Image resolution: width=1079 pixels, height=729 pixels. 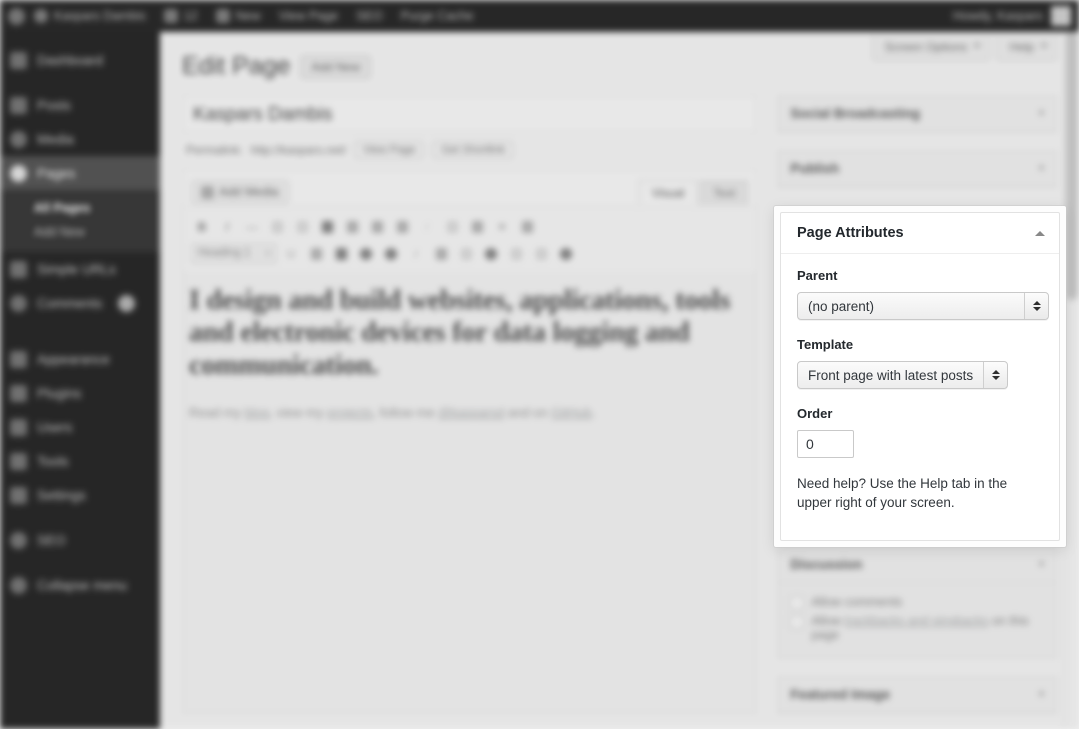 What do you see at coordinates (170, 16) in the screenshot?
I see `comment-bubble-icon` at bounding box center [170, 16].